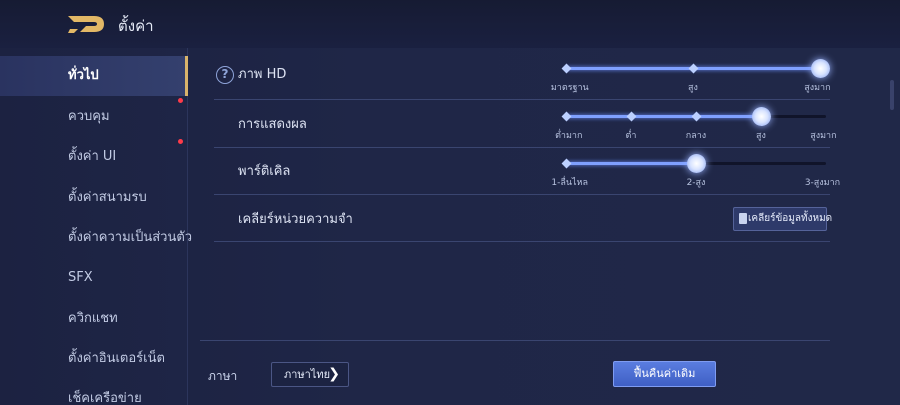 The width and height of the screenshot is (900, 405). What do you see at coordinates (94, 319) in the screenshot?
I see `sidebar-item-quick-chat: ควิกแชท` at bounding box center [94, 319].